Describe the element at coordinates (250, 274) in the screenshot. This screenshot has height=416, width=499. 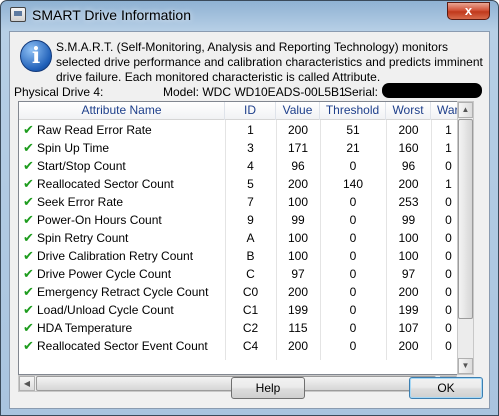
I see `attribute-id-cell: C` at that location.